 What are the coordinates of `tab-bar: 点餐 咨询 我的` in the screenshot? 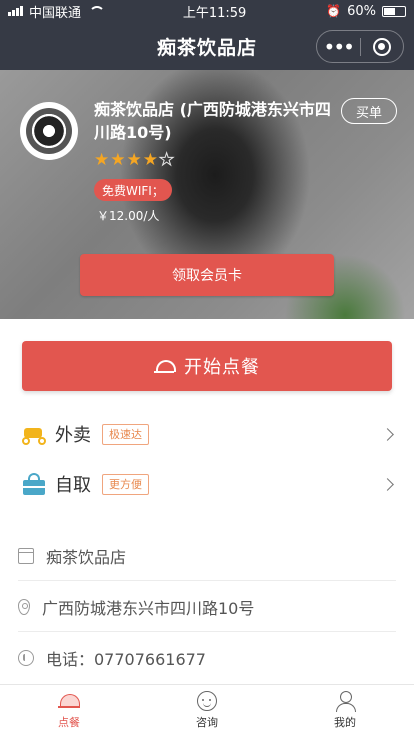 It's located at (207, 710).